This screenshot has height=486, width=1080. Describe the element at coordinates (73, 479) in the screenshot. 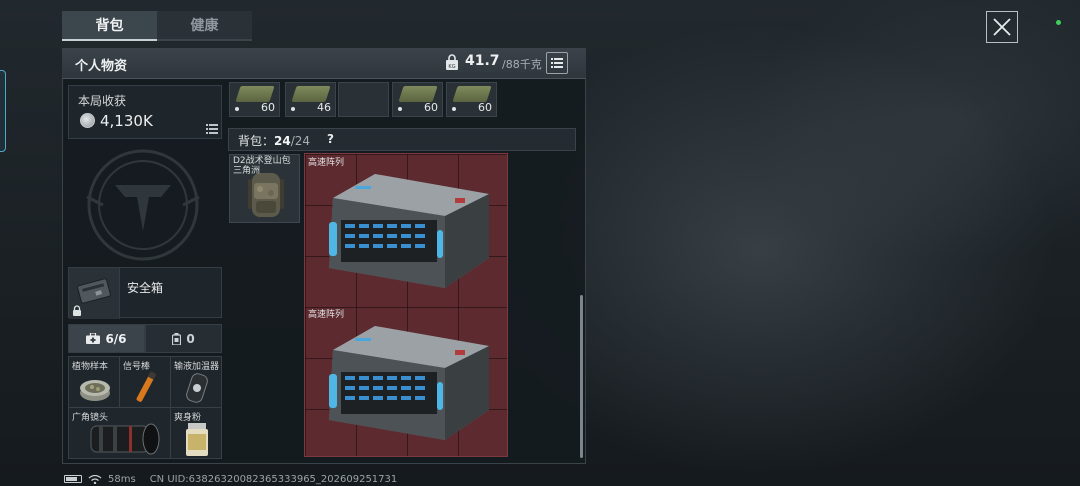

I see `battery-icon` at that location.